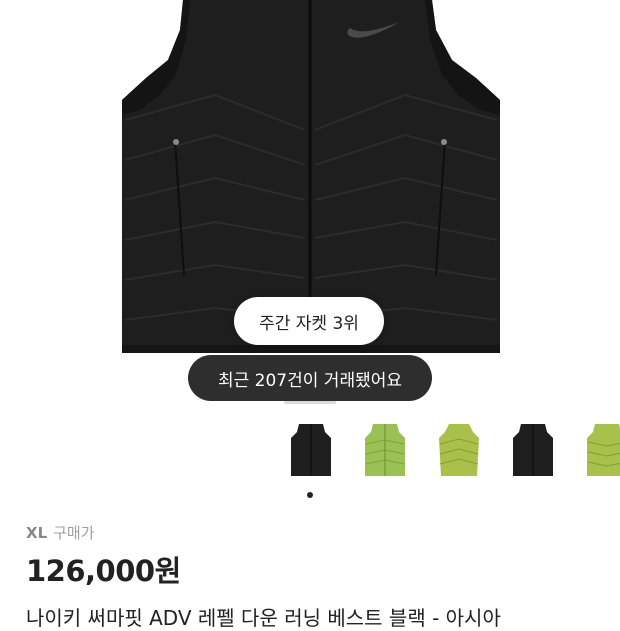 The image size is (620, 631). What do you see at coordinates (74, 533) in the screenshot?
I see `buy-label: 구매가` at bounding box center [74, 533].